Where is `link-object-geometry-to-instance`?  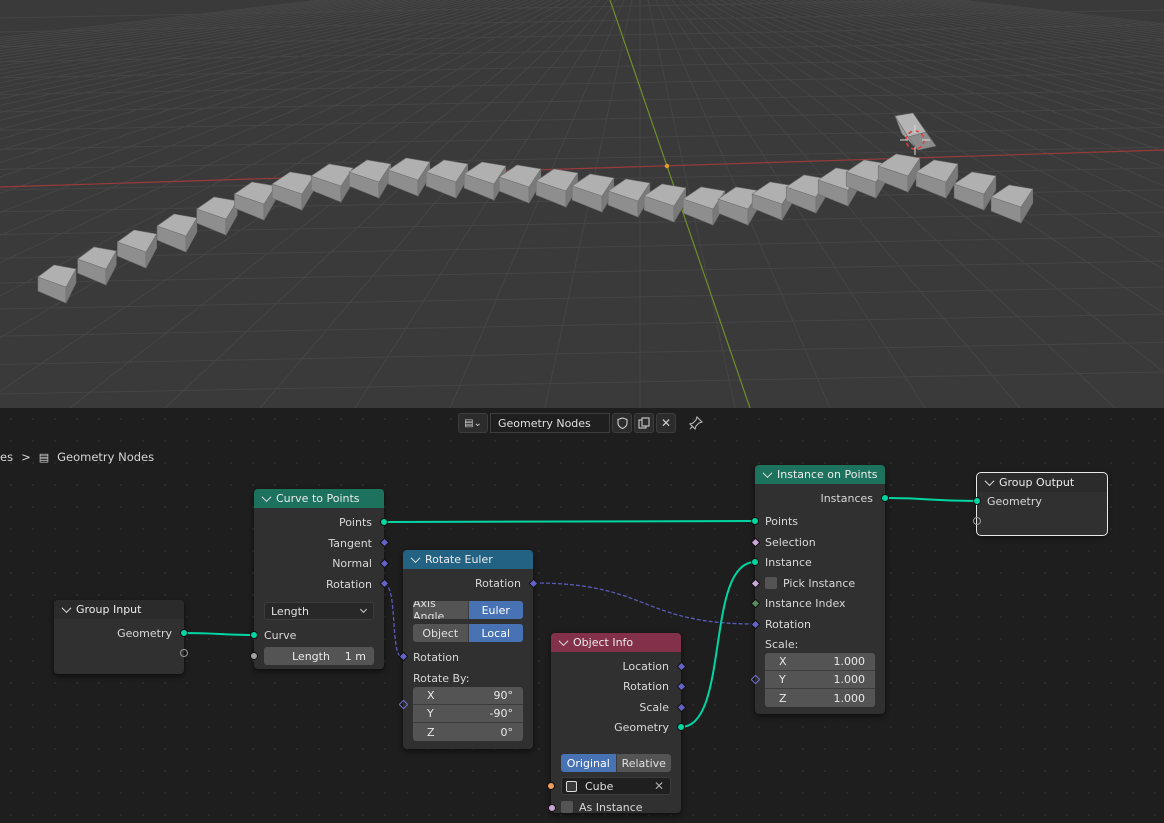 link-object-geometry-to-instance is located at coordinates (718, 644).